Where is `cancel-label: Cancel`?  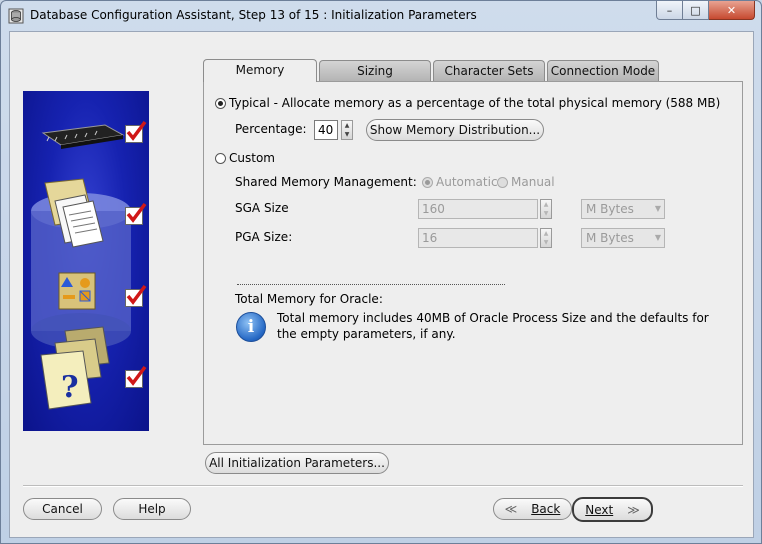
cancel-label: Cancel is located at coordinates (62, 509).